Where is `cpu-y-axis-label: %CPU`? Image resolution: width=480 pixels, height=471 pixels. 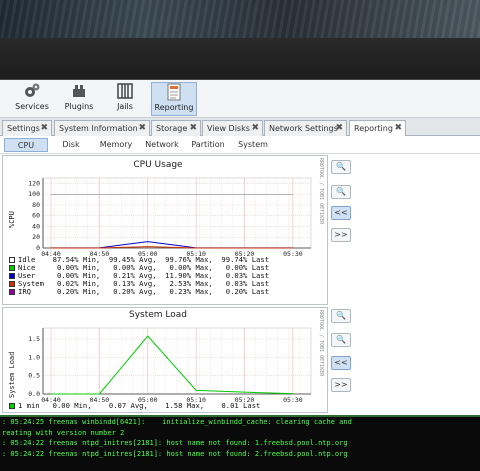
cpu-y-axis-label: %CPU is located at coordinates (12, 219).